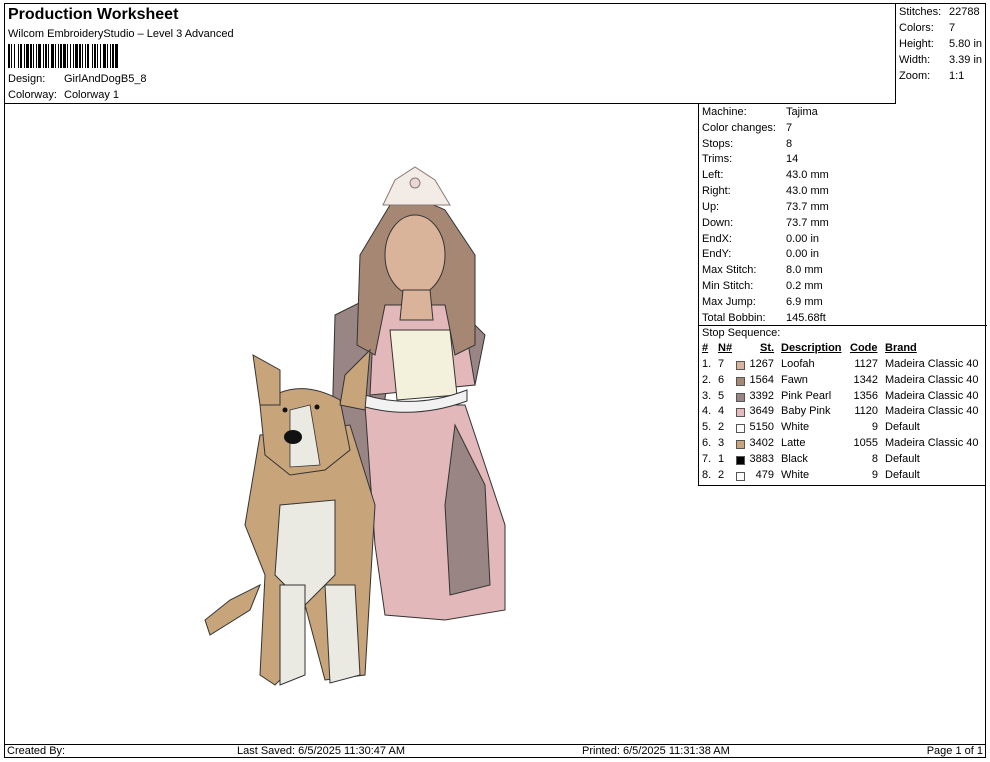 The width and height of the screenshot is (990, 762). I want to click on colorway-label: Colorway:, so click(32, 95).